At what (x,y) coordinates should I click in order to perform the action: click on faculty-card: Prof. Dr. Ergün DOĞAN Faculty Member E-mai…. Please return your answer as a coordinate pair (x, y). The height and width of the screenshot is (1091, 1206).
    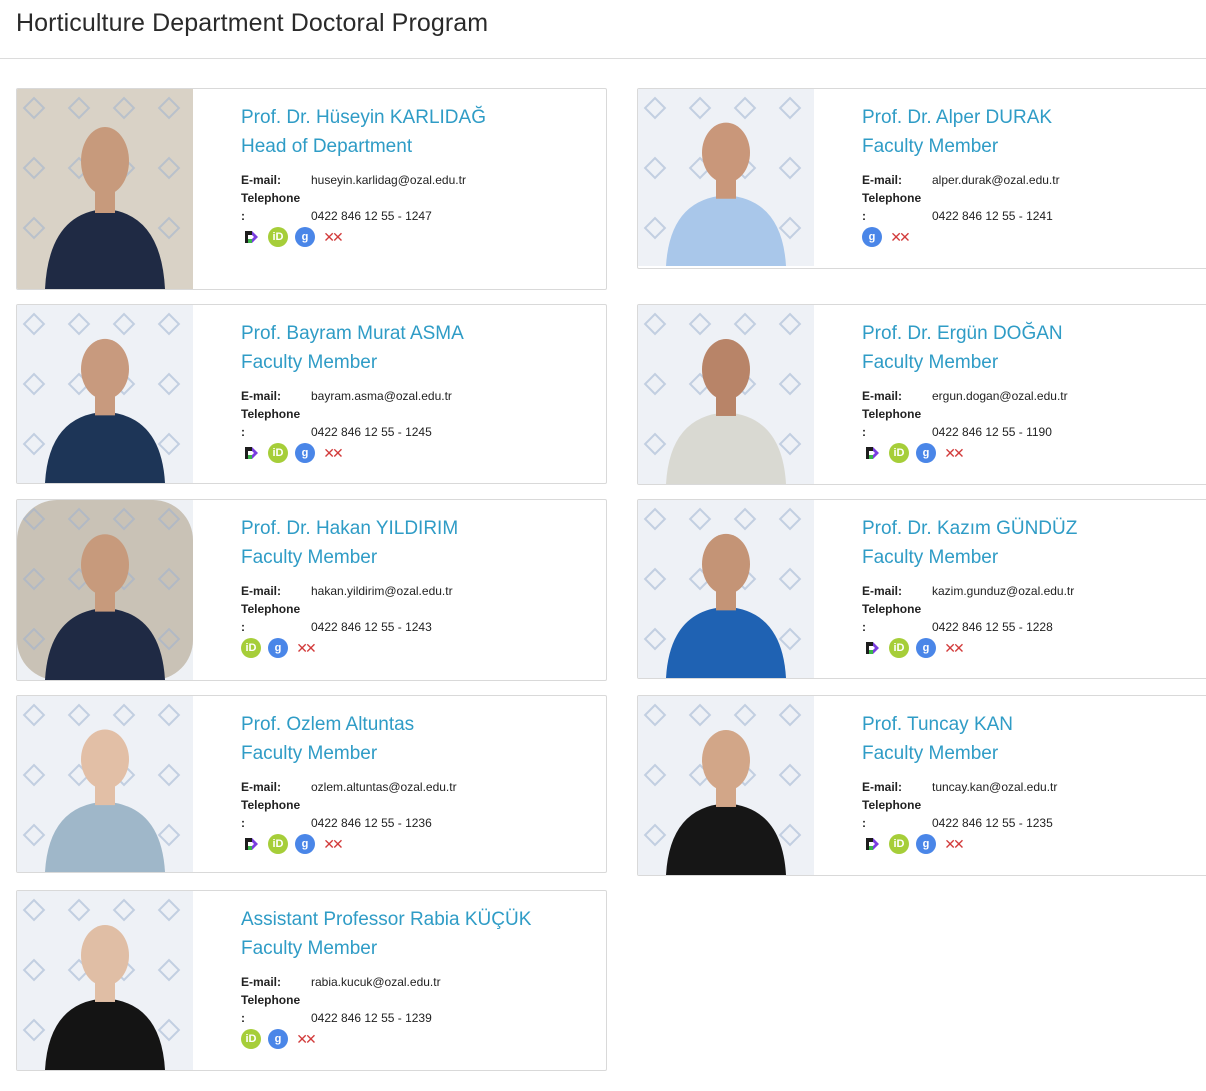
    Looking at the image, I should click on (921, 394).